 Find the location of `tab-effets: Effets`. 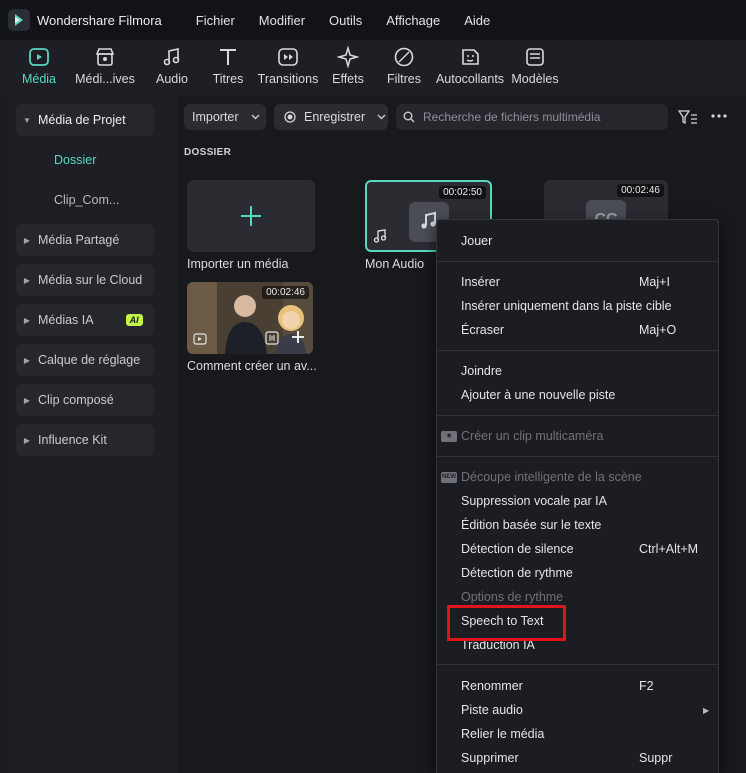

tab-effets: Effets is located at coordinates (348, 68).